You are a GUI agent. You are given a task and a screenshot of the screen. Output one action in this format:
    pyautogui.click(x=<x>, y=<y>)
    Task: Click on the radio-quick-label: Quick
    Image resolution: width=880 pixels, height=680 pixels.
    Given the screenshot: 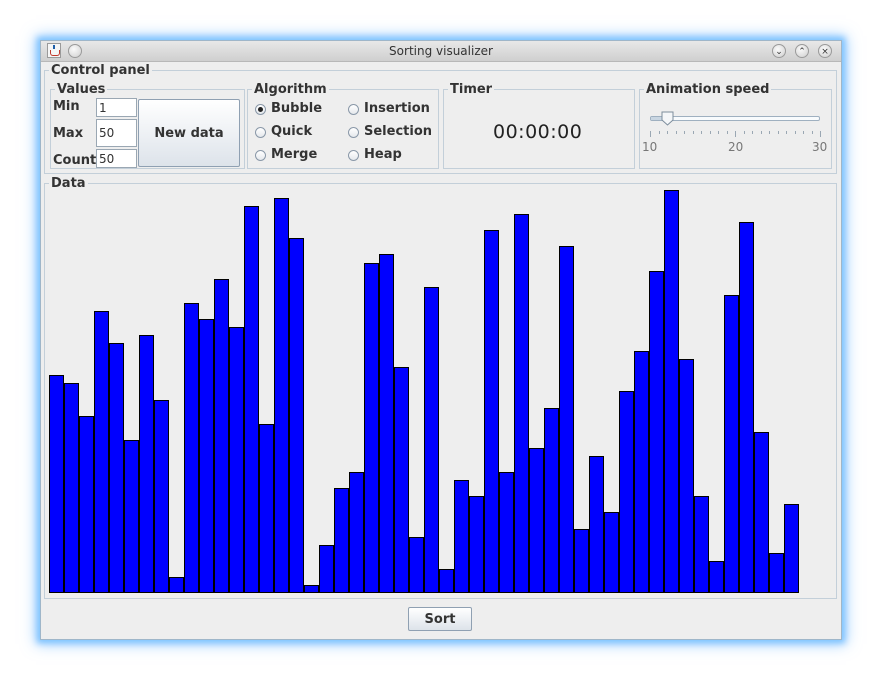 What is the action you would take?
    pyautogui.click(x=291, y=131)
    